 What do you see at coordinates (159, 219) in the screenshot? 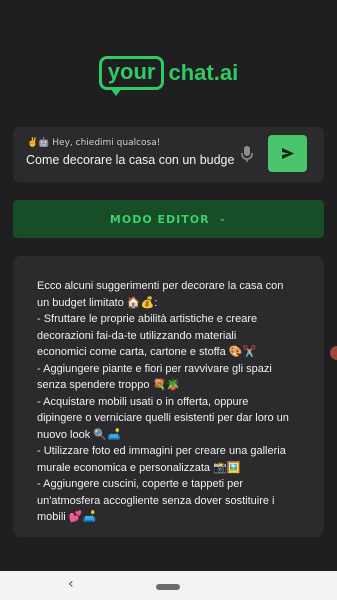
I see `editor-mode-label: MODO EDITOR` at bounding box center [159, 219].